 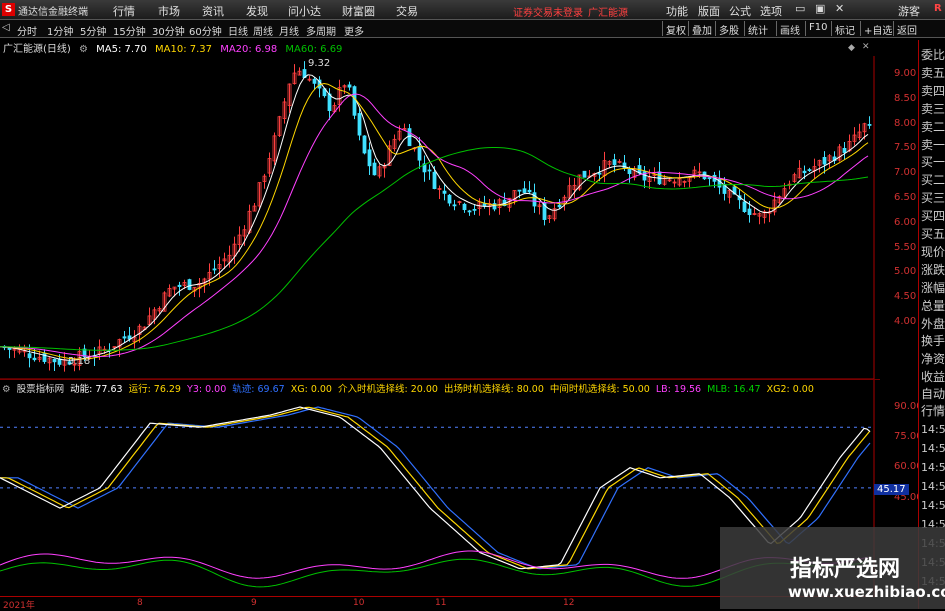 What do you see at coordinates (905, 173) in the screenshot?
I see `price-tick: 7.00` at bounding box center [905, 173].